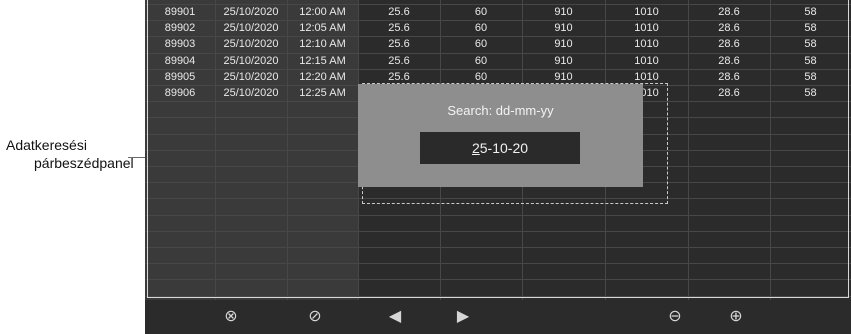  Describe the element at coordinates (498, 317) in the screenshot. I see `bottom-toolbar: ⊗ ⊘ ◀ ▶ ⊖ ⊕` at that location.